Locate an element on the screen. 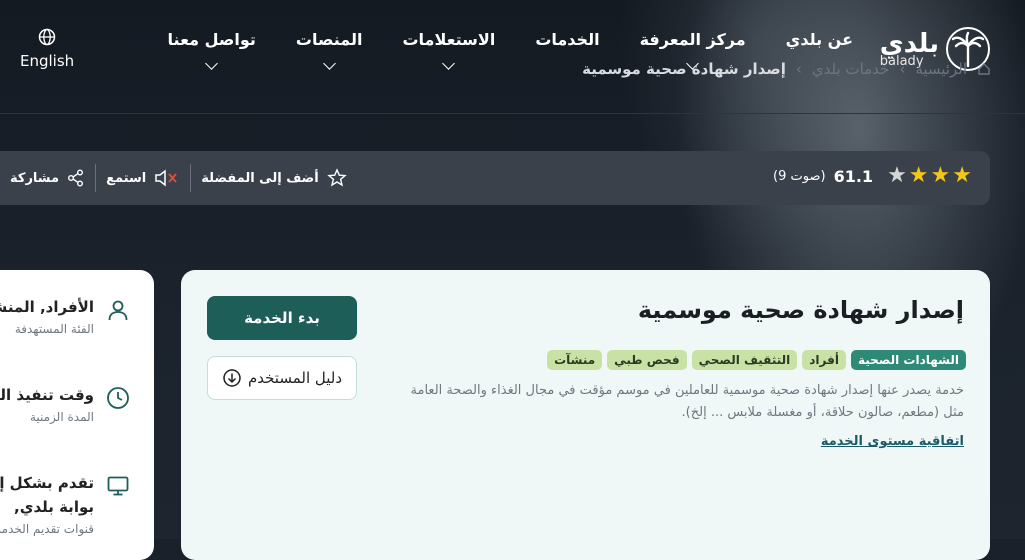 The width and height of the screenshot is (1025, 560). rating-stars: ★ ★ ★ ★ is located at coordinates (929, 176).